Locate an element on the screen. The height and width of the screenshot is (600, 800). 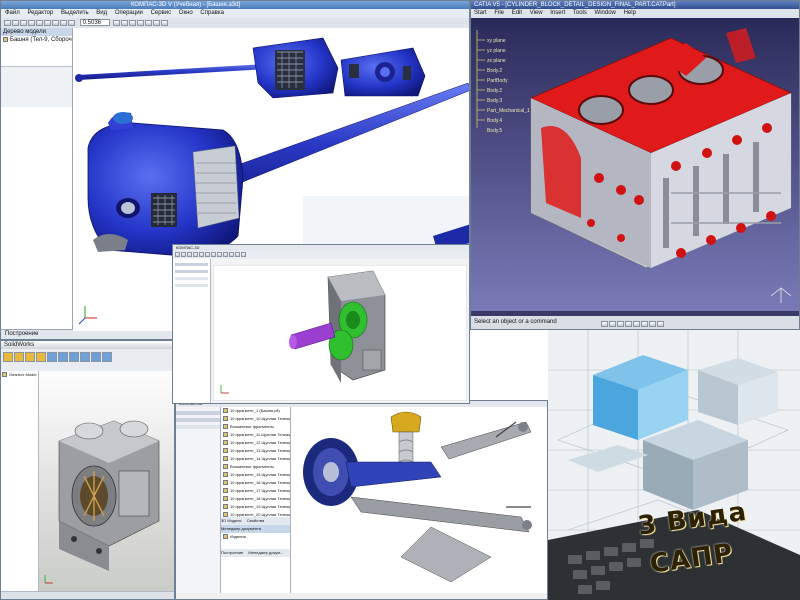
zoom-out-icon is located at coordinates (125, 23).